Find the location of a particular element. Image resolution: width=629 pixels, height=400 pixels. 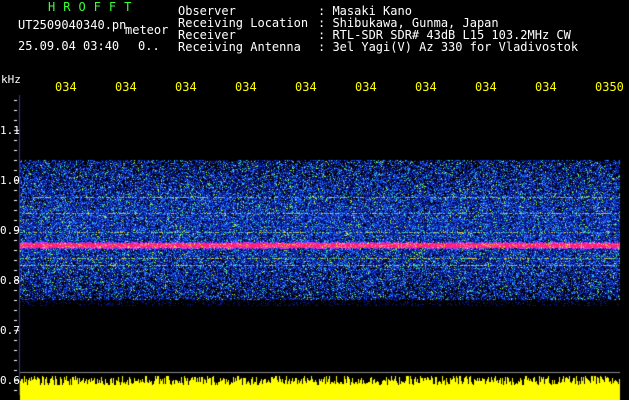

file-name: UT2509040340.pn is located at coordinates (72, 25).